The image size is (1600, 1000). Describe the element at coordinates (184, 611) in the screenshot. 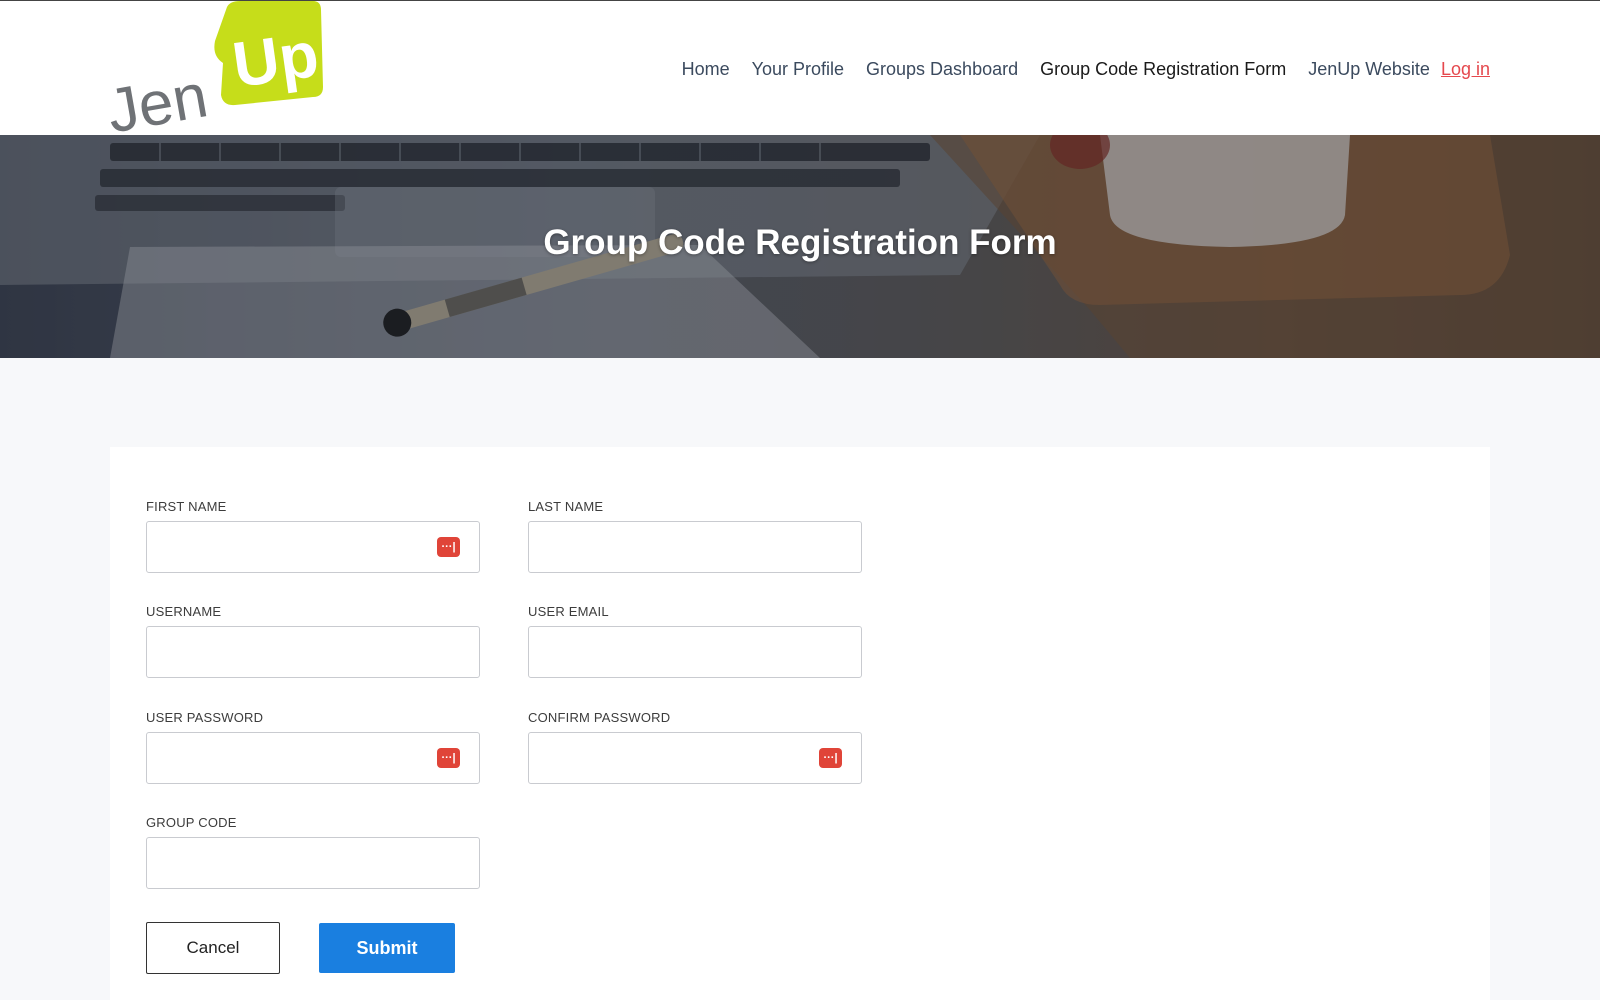

I see `username-label: USERNAME` at that location.